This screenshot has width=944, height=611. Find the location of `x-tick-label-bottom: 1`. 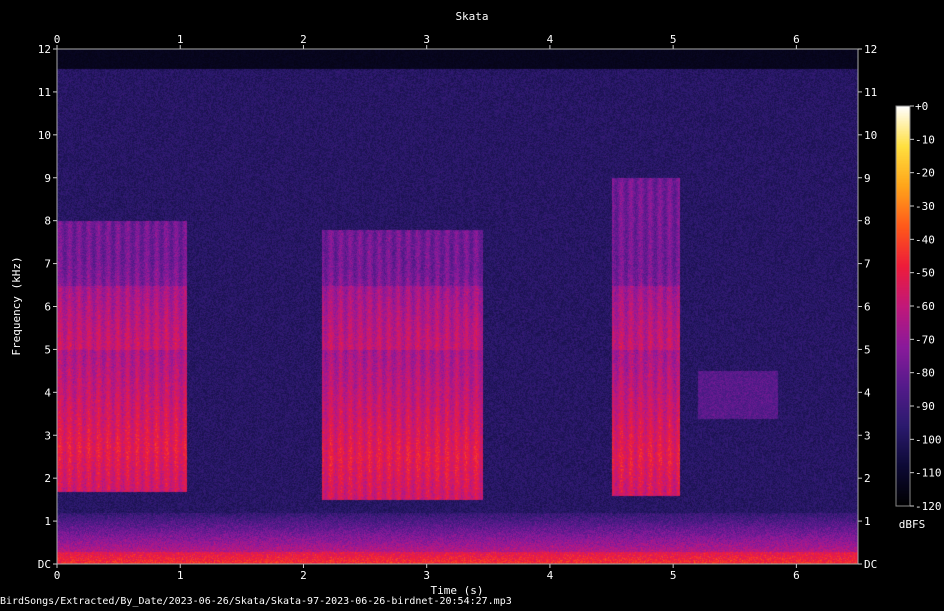

x-tick-label-bottom: 1 is located at coordinates (180, 575).